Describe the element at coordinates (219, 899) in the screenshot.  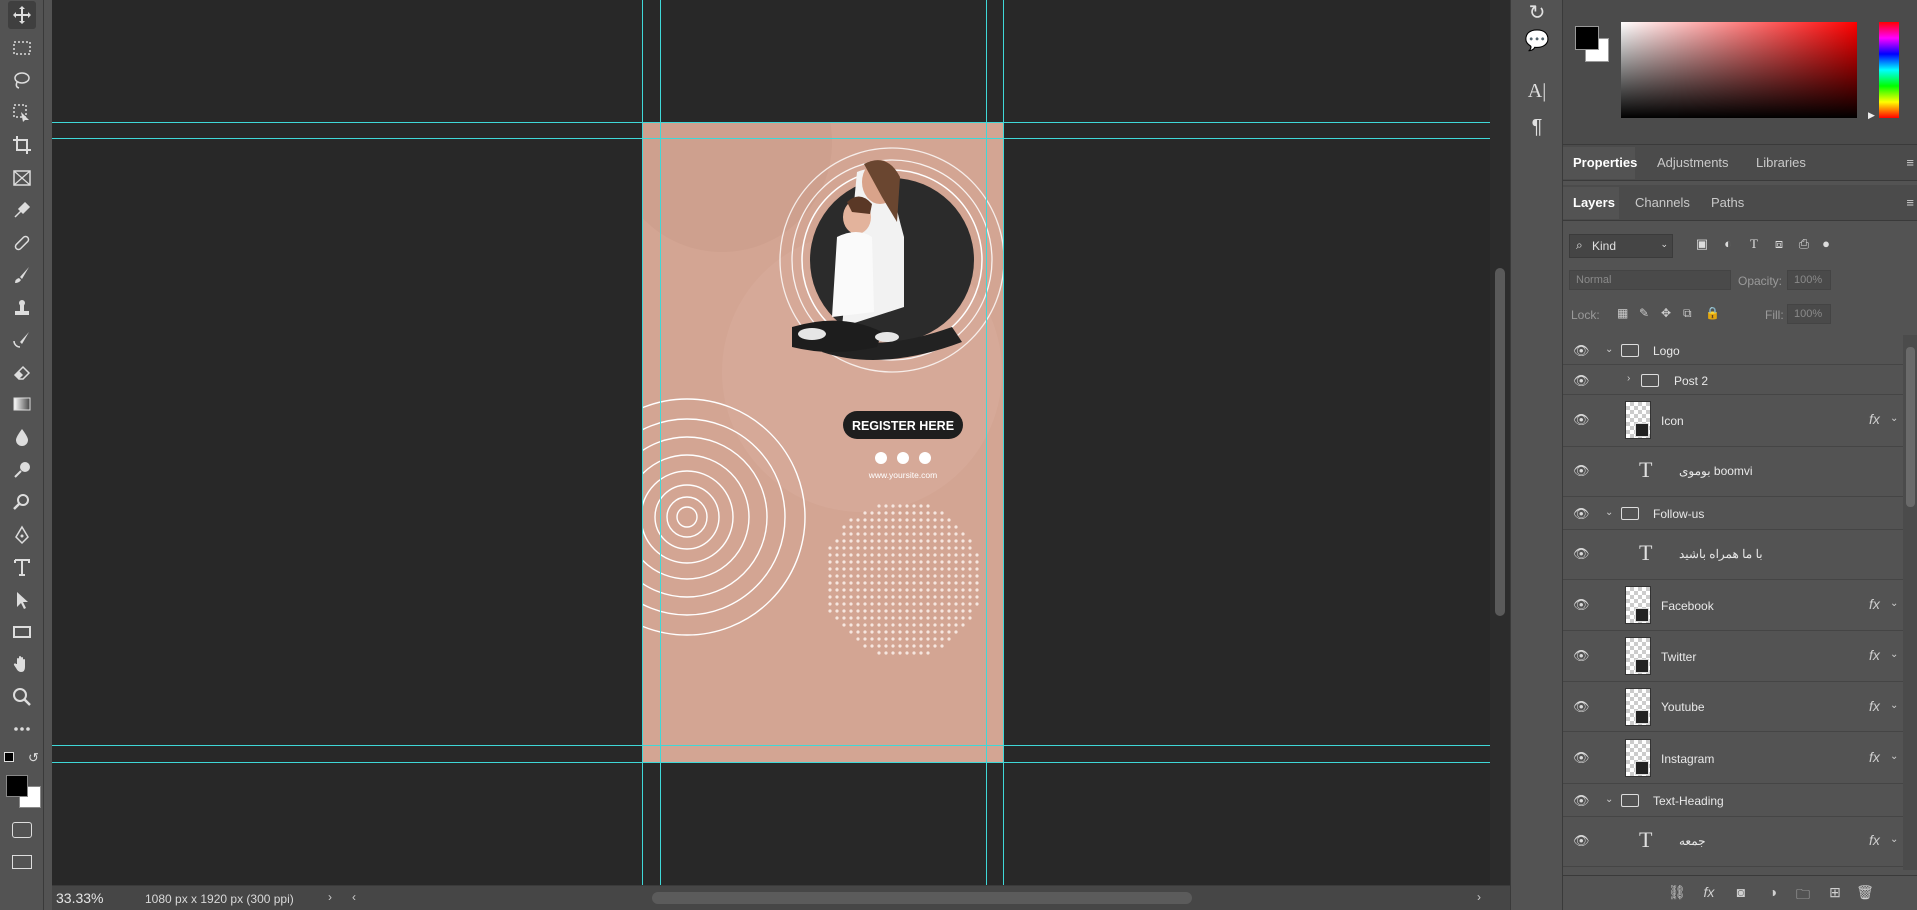
I see `document-info: 1080 px x 1920 px (300 ppi)` at that location.